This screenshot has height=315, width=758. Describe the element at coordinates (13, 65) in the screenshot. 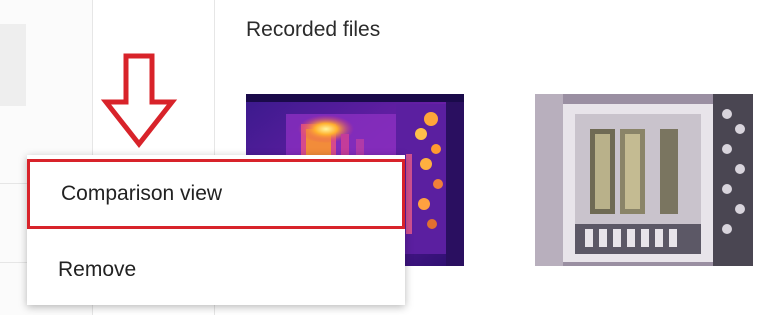

I see `sidebar-selected-item` at that location.